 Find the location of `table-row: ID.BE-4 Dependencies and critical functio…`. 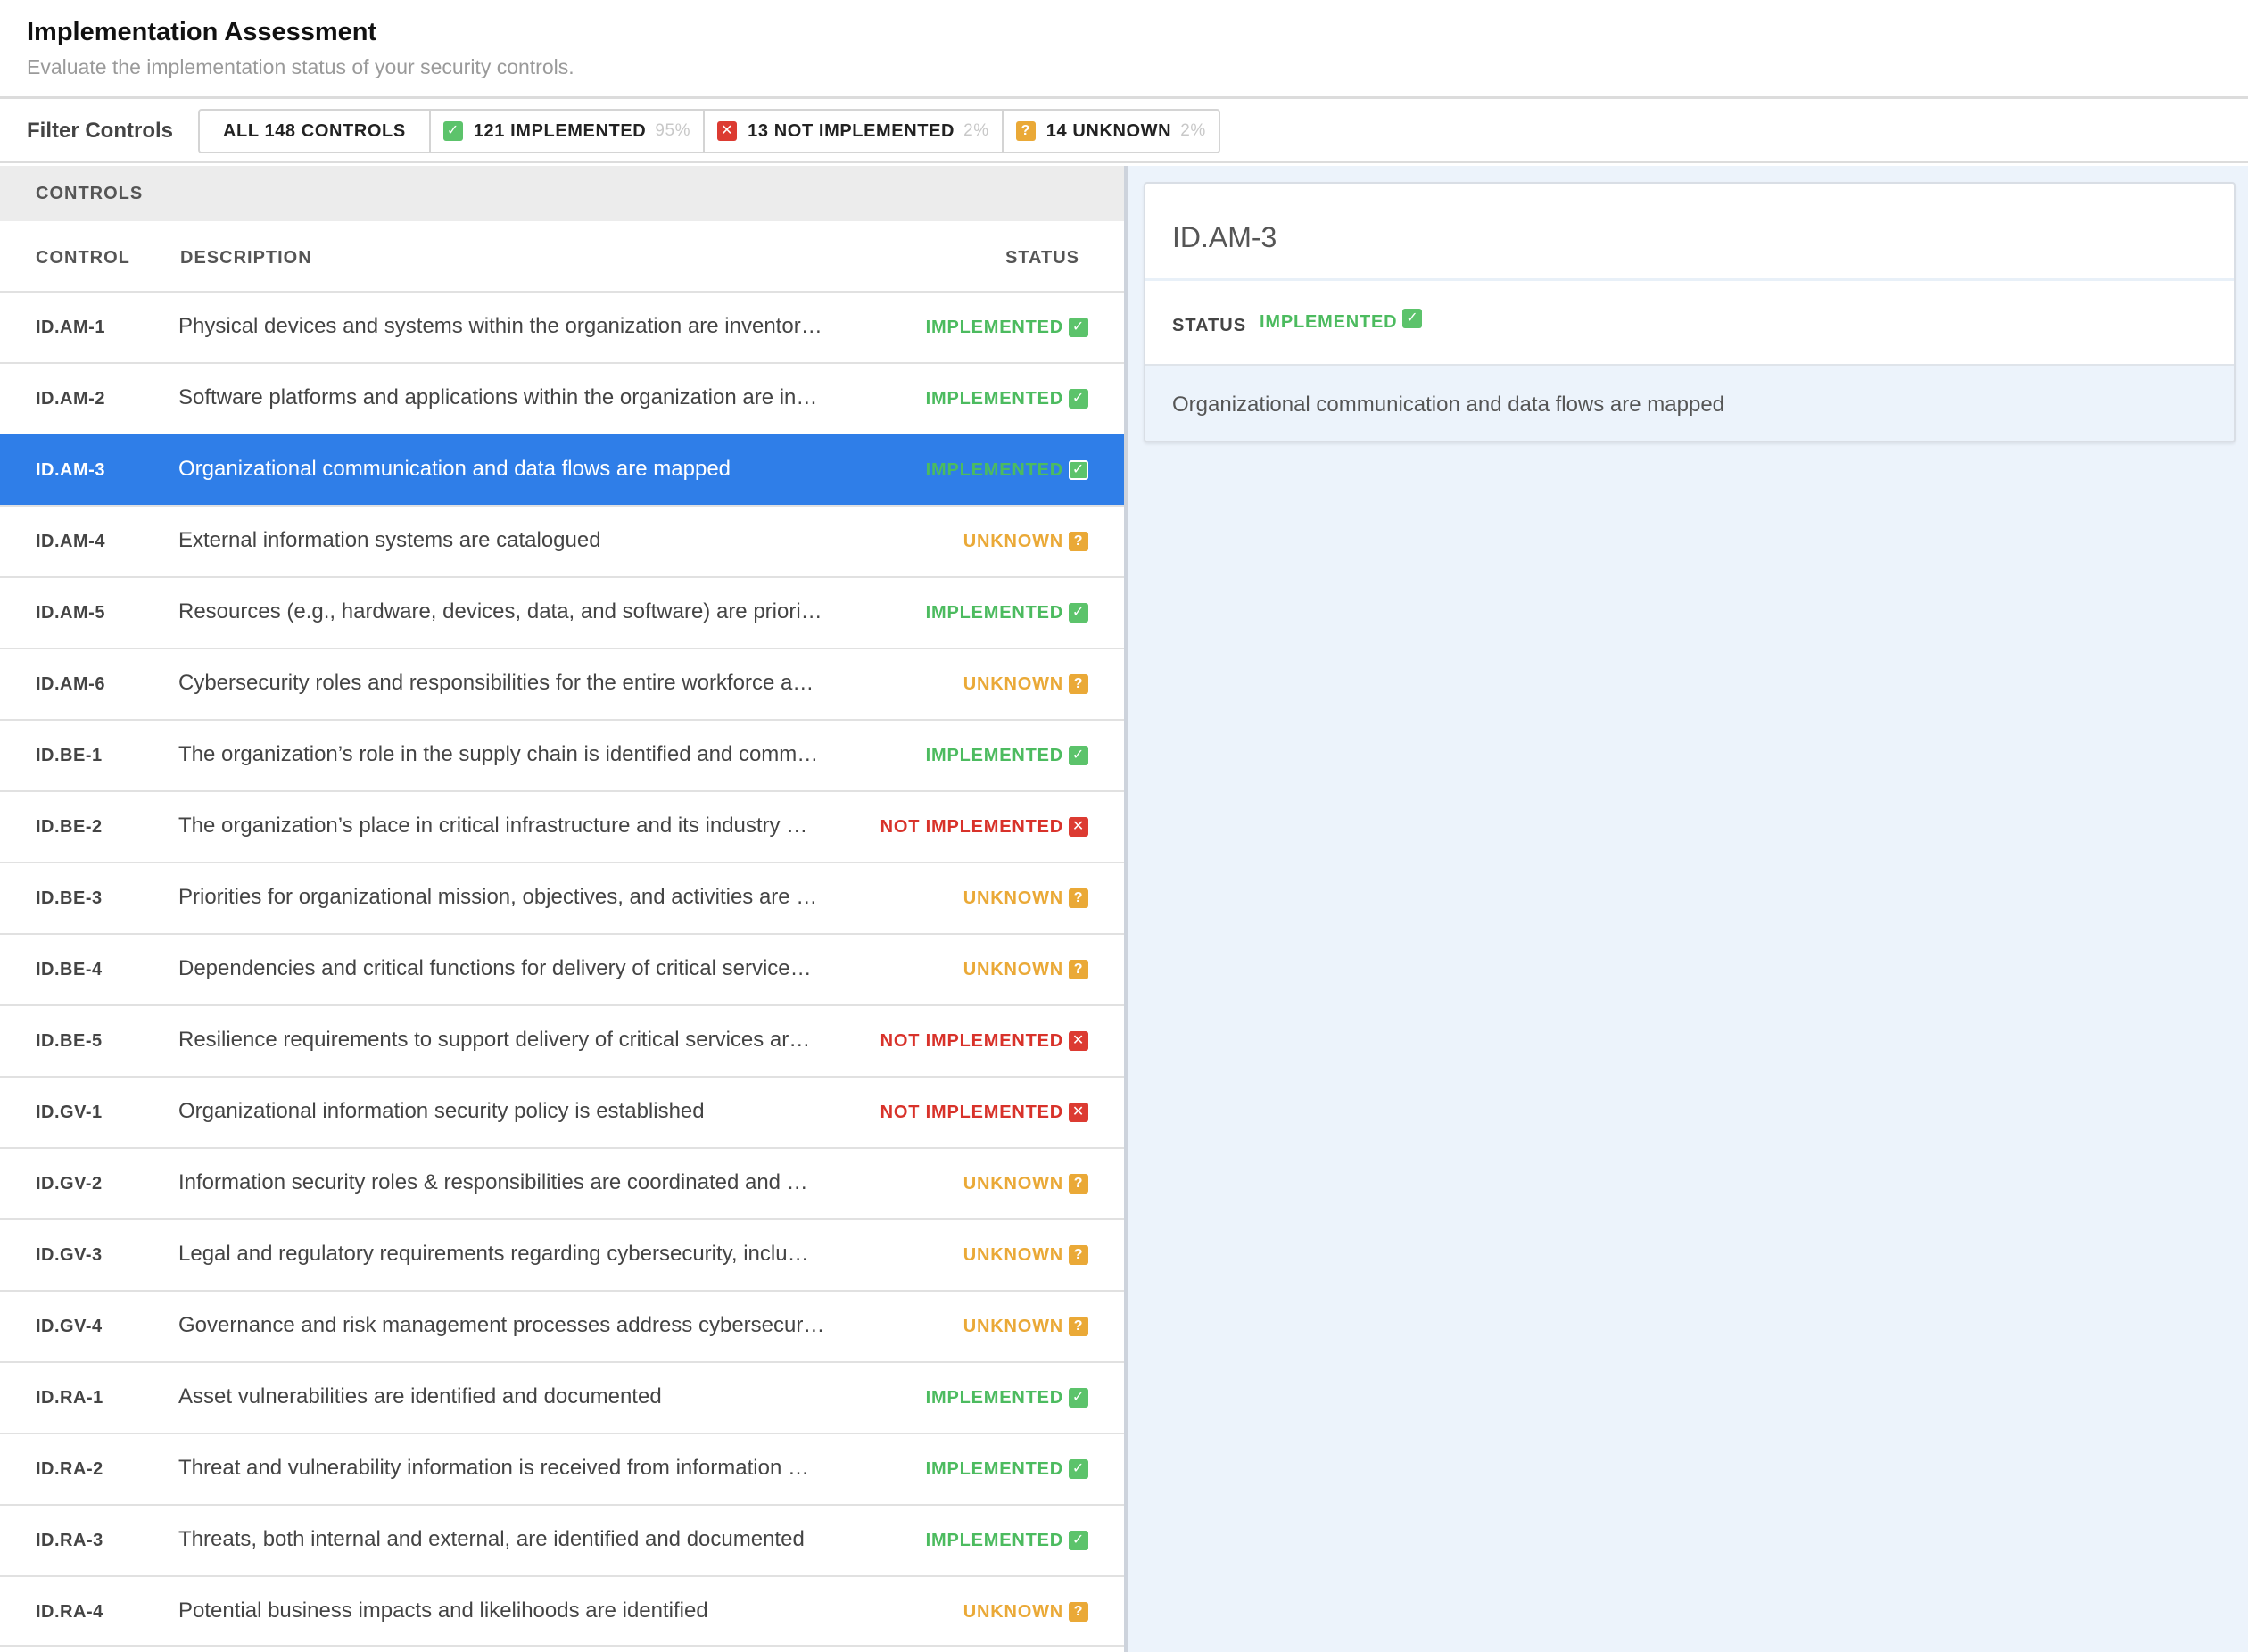

table-row: ID.BE-4 Dependencies and critical functio… is located at coordinates (562, 968).